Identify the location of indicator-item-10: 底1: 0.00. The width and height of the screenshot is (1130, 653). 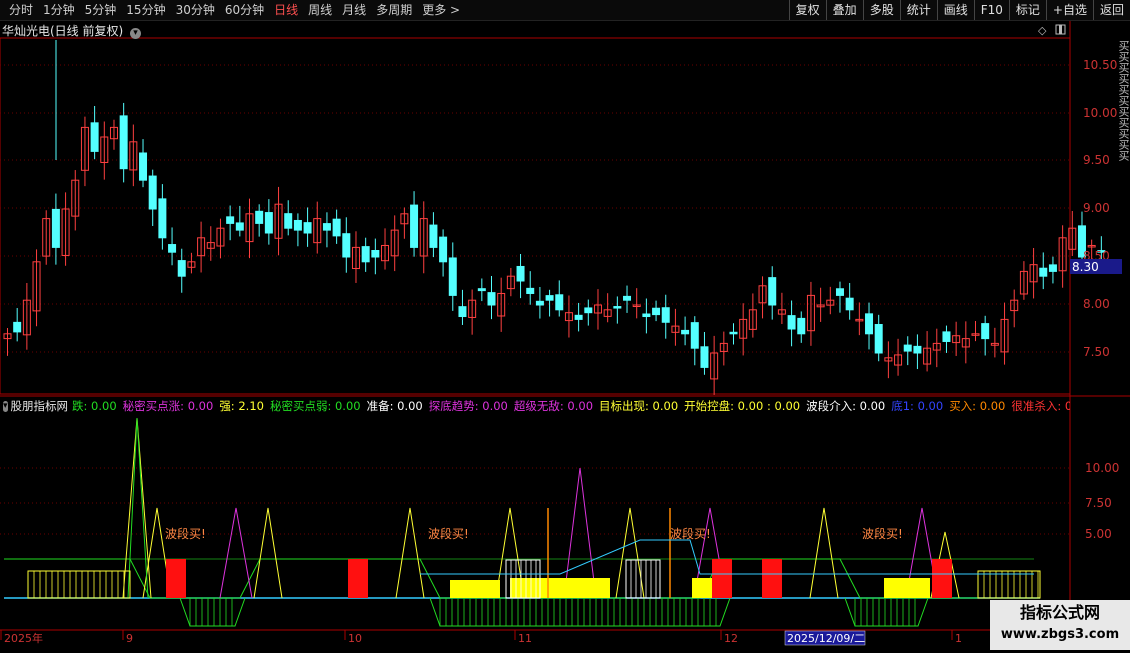
(917, 406).